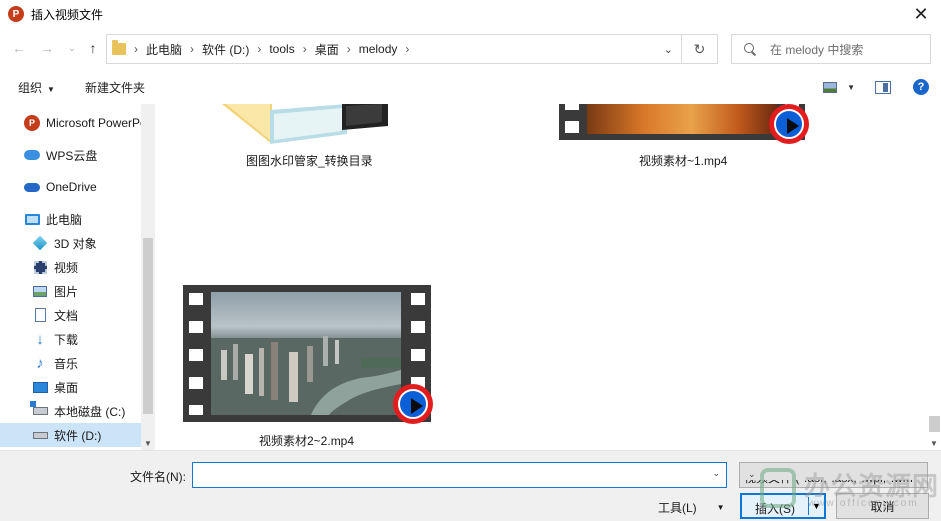 Image resolution: width=941 pixels, height=521 pixels. I want to click on nav-item-desktop: 桌面, so click(70, 387).